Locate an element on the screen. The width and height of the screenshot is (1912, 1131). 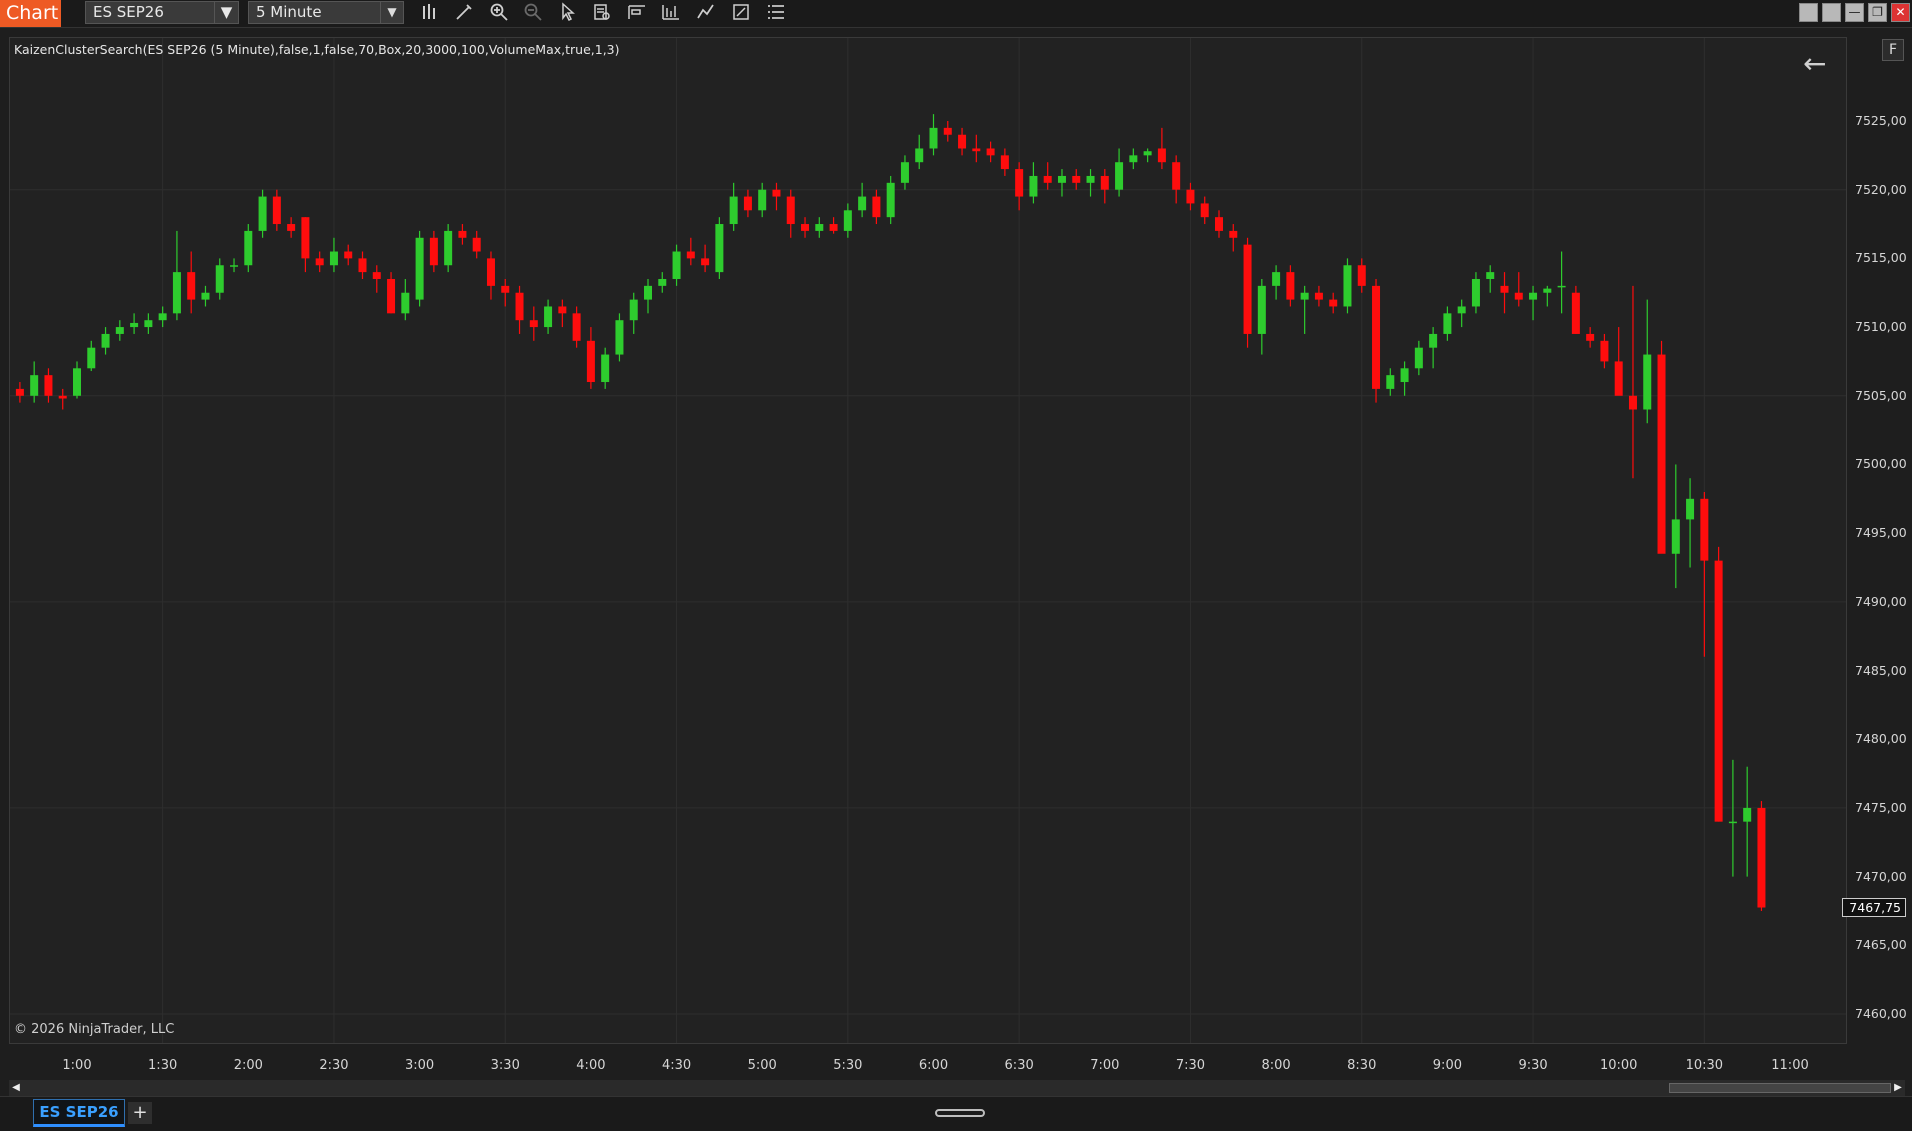
bars-icon is located at coordinates (430, 13).